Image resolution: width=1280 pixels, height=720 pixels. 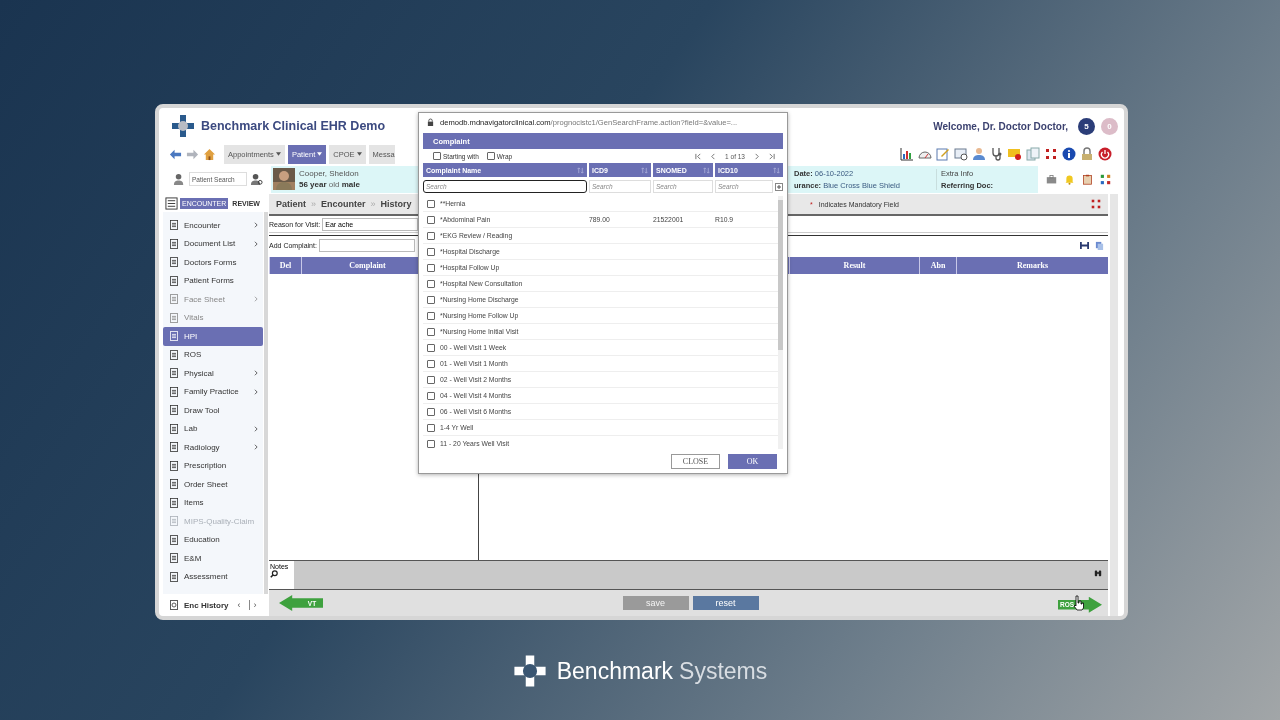 I want to click on breadcrumb-link: Patient, so click(x=291, y=204).